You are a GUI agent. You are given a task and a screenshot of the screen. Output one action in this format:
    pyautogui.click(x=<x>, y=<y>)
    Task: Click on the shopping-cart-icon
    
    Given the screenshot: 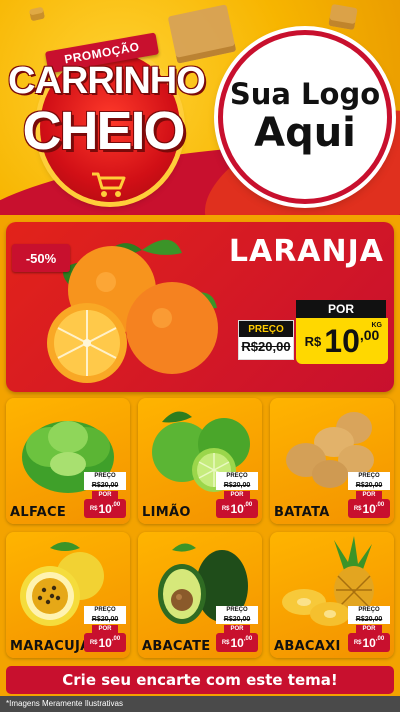 What is the action you would take?
    pyautogui.click(x=109, y=184)
    